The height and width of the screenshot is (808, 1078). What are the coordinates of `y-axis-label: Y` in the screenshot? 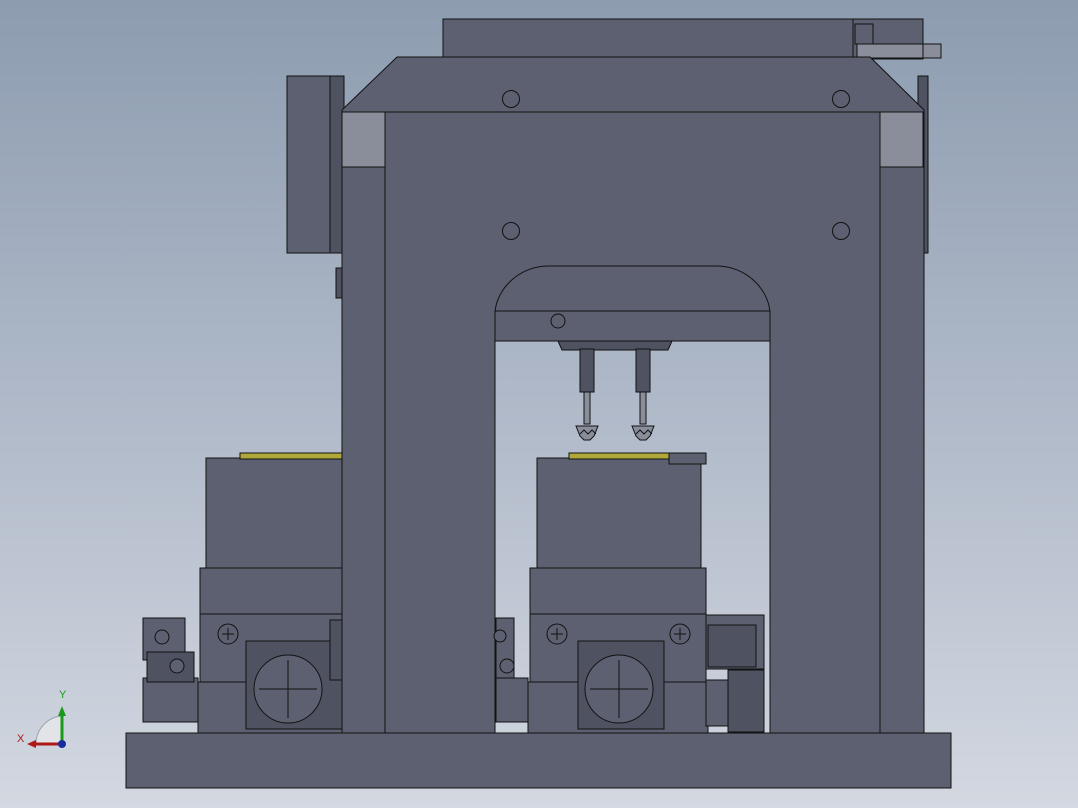 It's located at (63, 695).